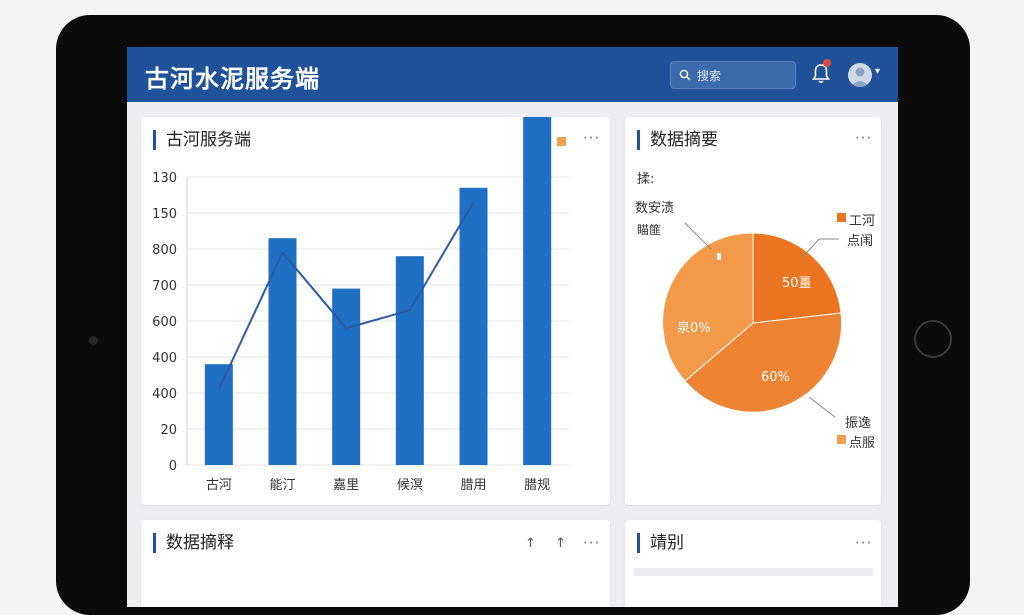  Describe the element at coordinates (410, 485) in the screenshot. I see `x-tick-label: 候溟` at that location.